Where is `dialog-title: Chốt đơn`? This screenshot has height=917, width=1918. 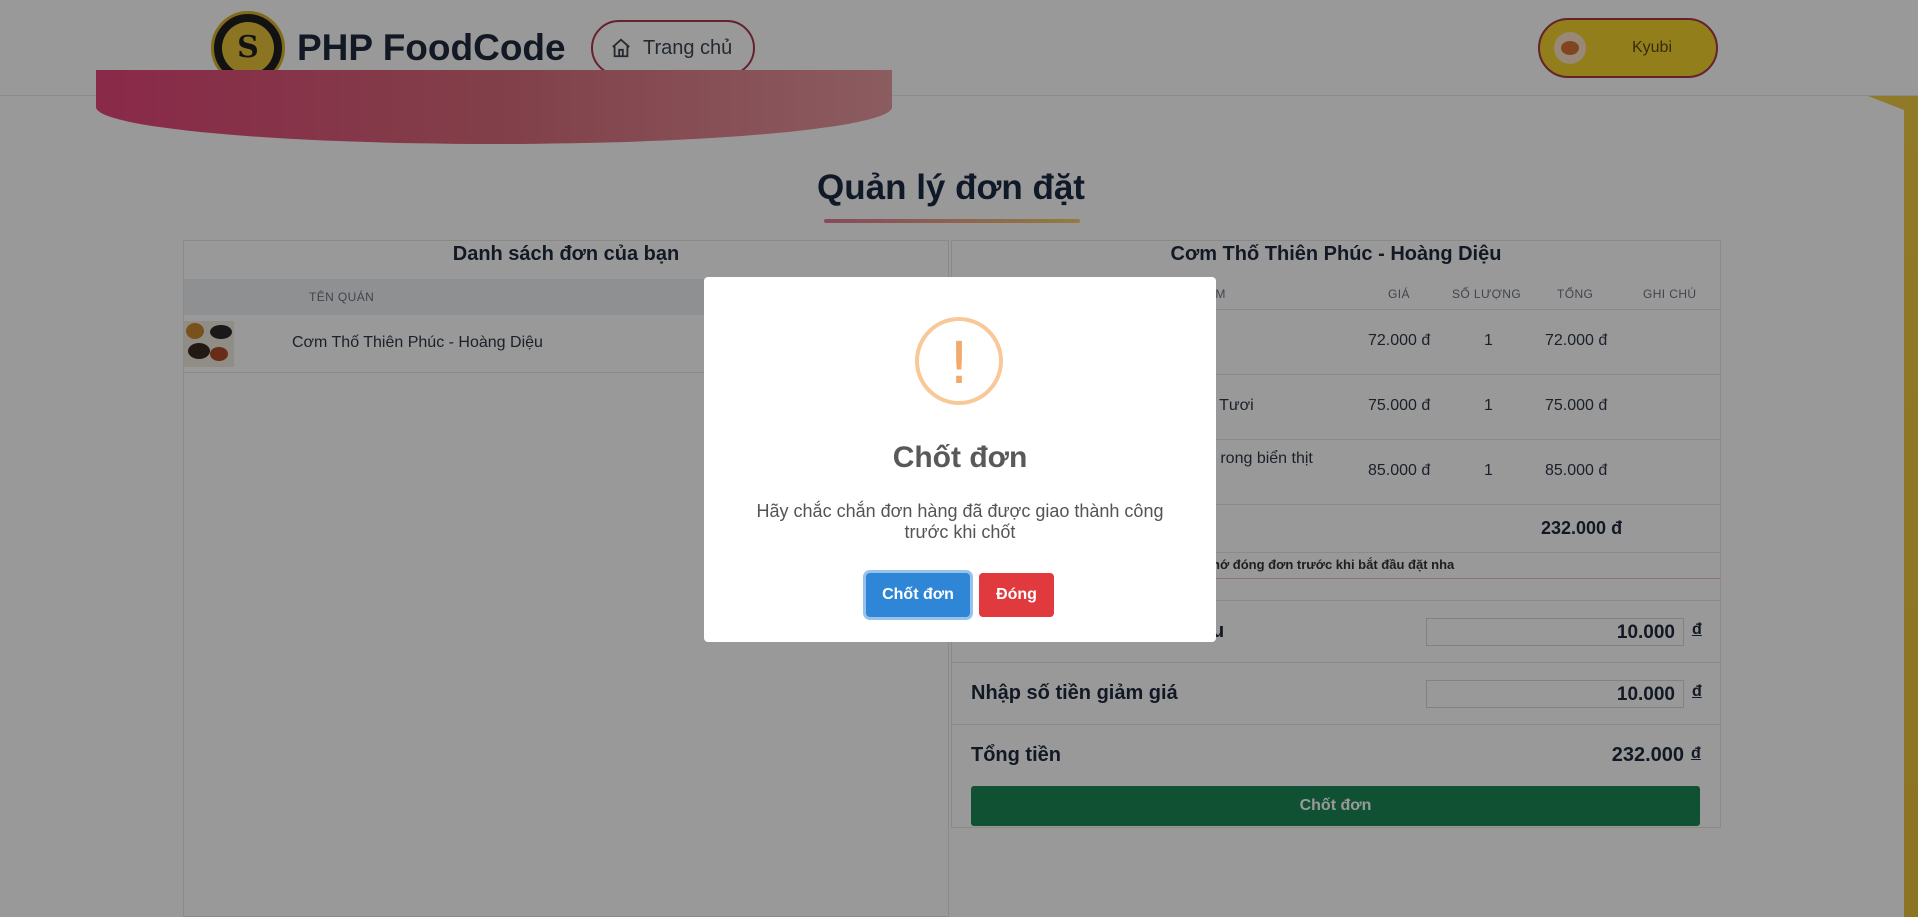
dialog-title: Chốt đơn is located at coordinates (960, 457).